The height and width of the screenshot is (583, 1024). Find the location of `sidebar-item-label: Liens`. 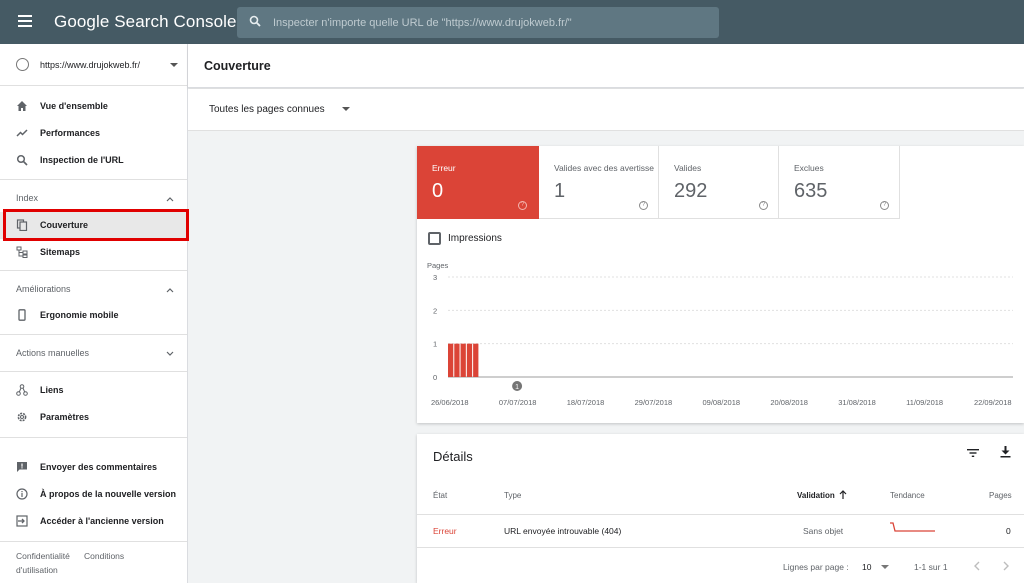

sidebar-item-label: Liens is located at coordinates (52, 390).